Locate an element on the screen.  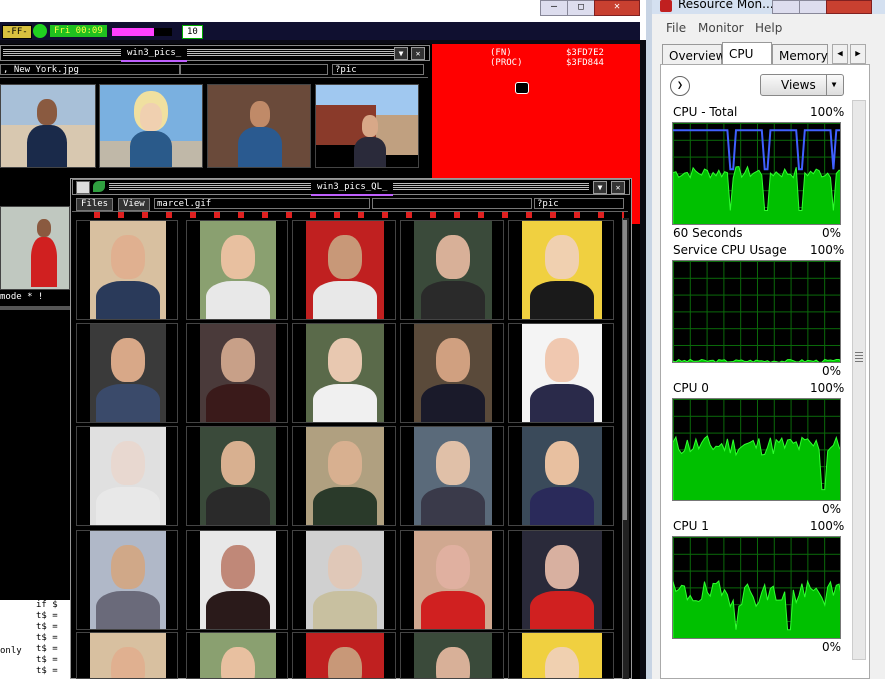
counter: 10 is located at coordinates (192, 32).